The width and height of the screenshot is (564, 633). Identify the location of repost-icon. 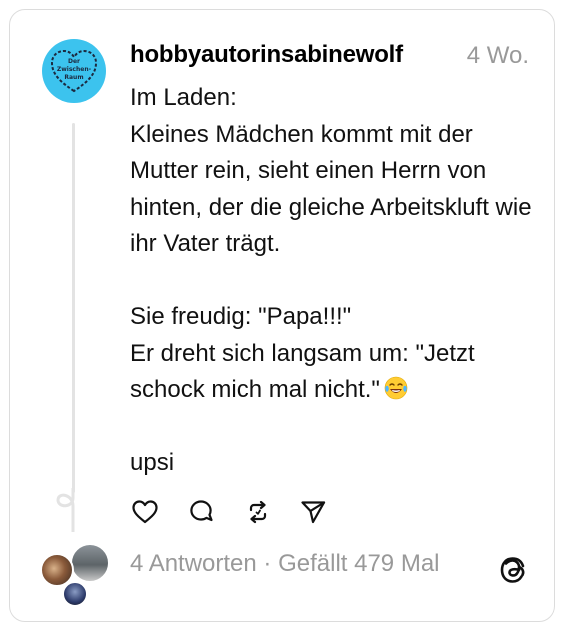
(258, 512).